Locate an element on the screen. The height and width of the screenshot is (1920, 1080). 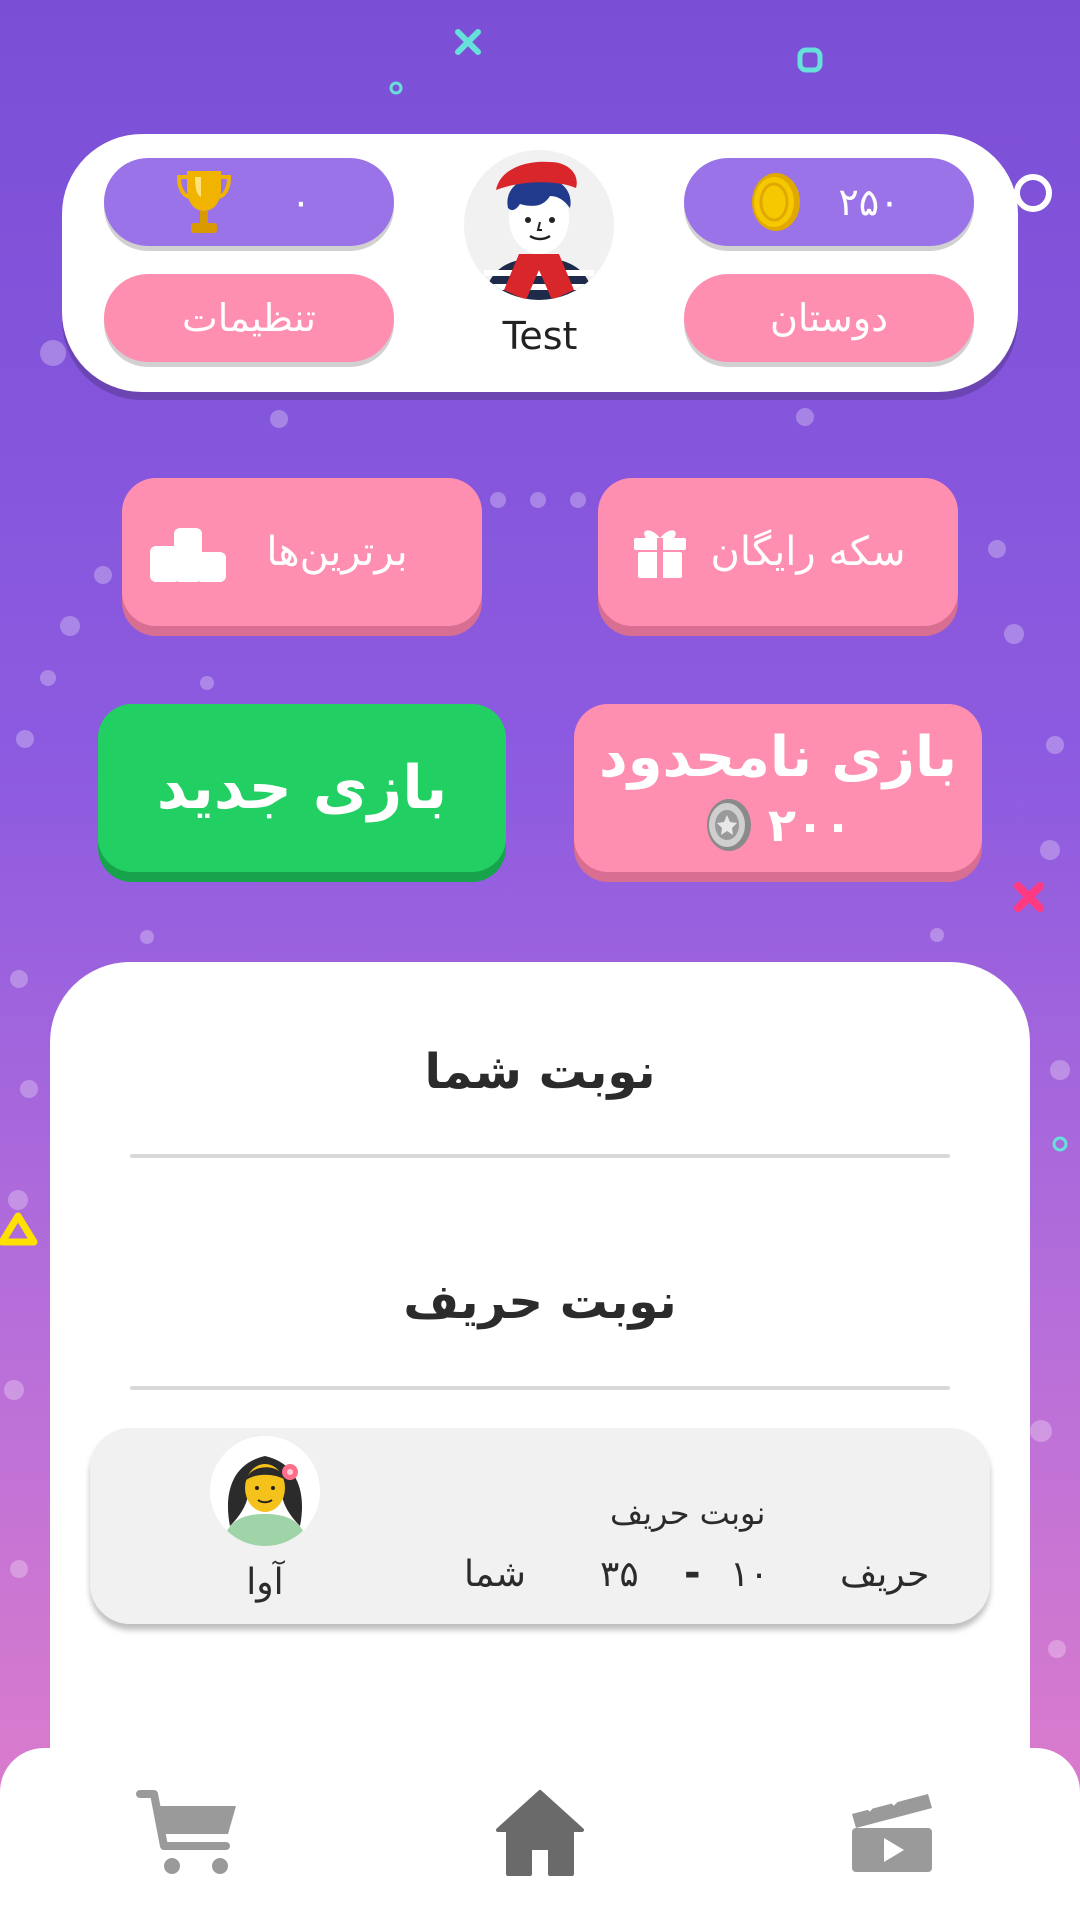
unlimited-game-button: بازی نامحدود ۲۰۰ is located at coordinates (778, 788).